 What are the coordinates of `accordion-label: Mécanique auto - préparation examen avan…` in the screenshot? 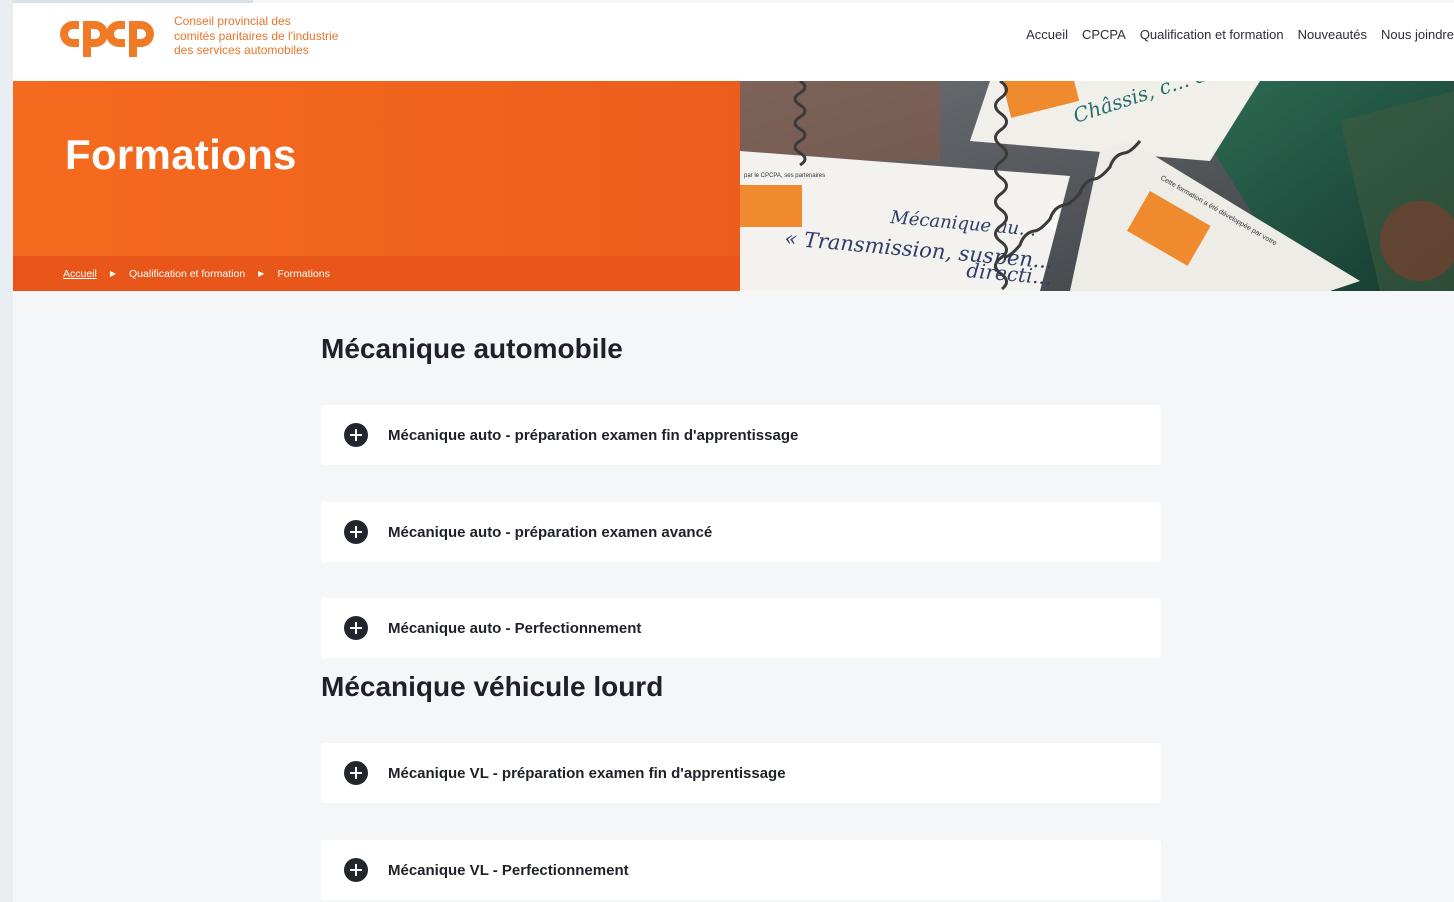 It's located at (550, 532).